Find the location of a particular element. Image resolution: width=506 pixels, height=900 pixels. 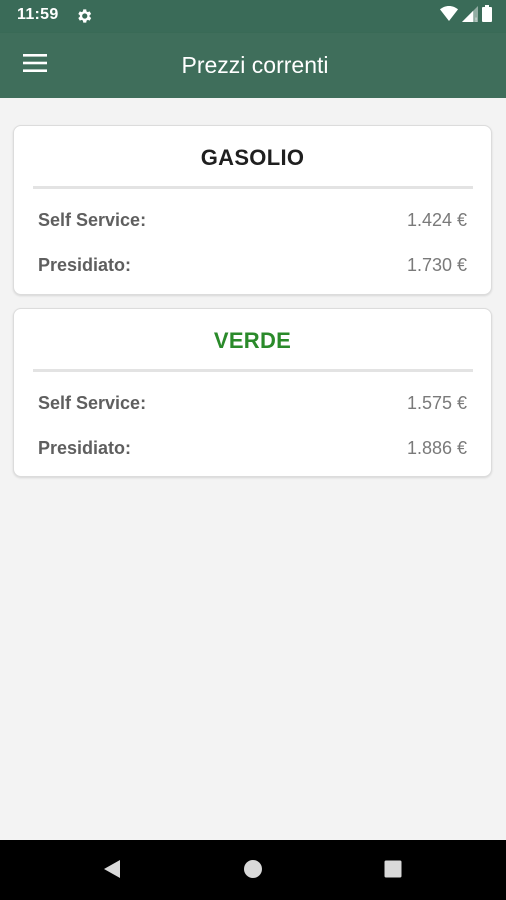

gear-icon is located at coordinates (84, 16).